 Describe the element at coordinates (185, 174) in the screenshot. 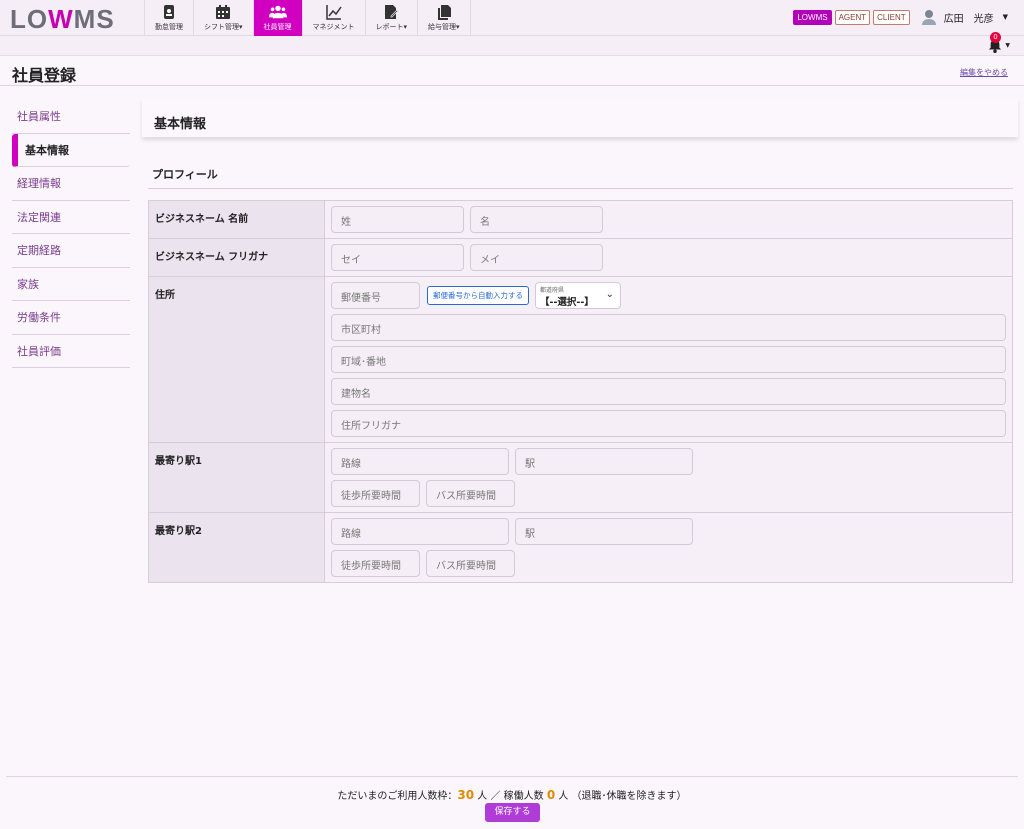

I see `profile-heading: プロフィール` at that location.